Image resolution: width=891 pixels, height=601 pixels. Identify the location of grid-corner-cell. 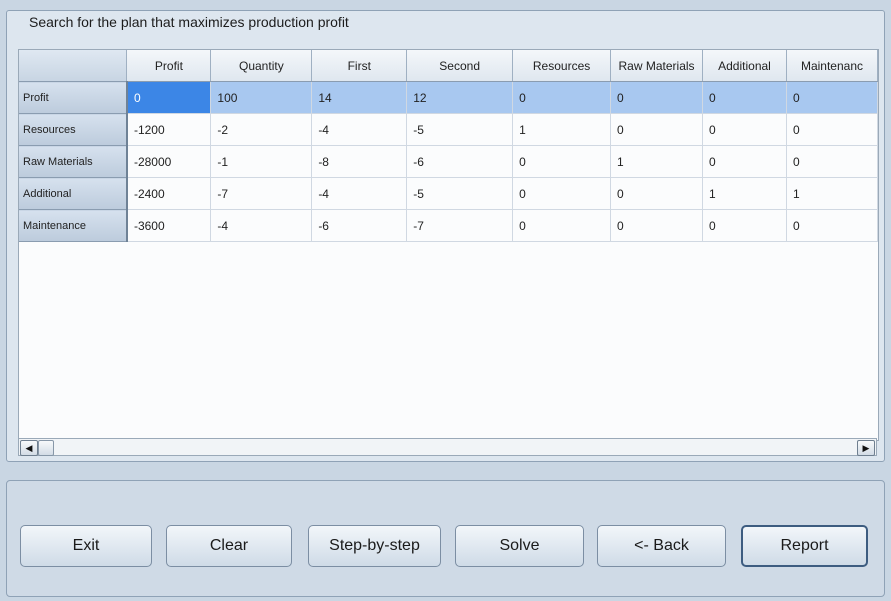
(73, 66).